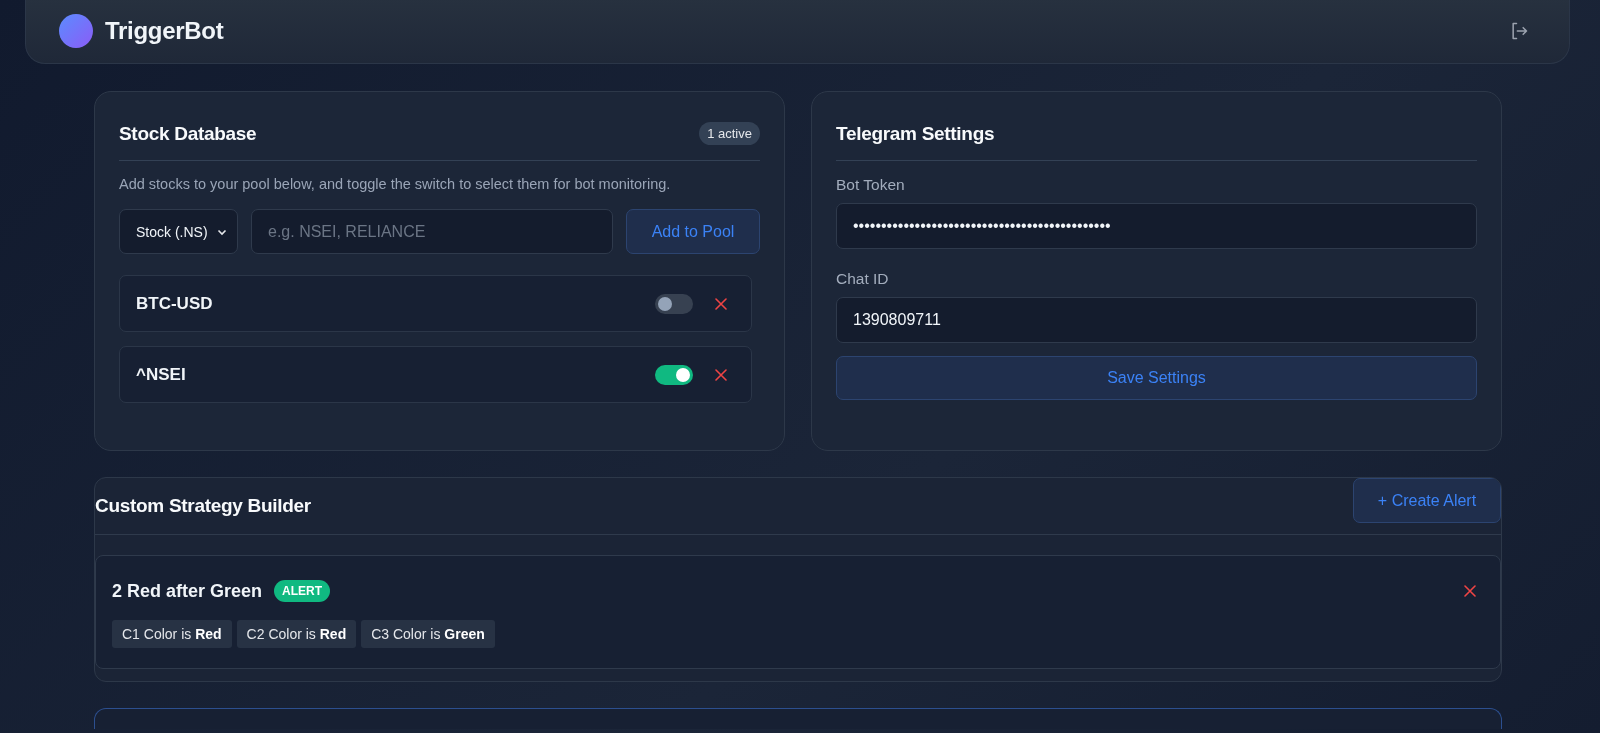  What do you see at coordinates (871, 185) in the screenshot?
I see `field-label: Bot Token` at bounding box center [871, 185].